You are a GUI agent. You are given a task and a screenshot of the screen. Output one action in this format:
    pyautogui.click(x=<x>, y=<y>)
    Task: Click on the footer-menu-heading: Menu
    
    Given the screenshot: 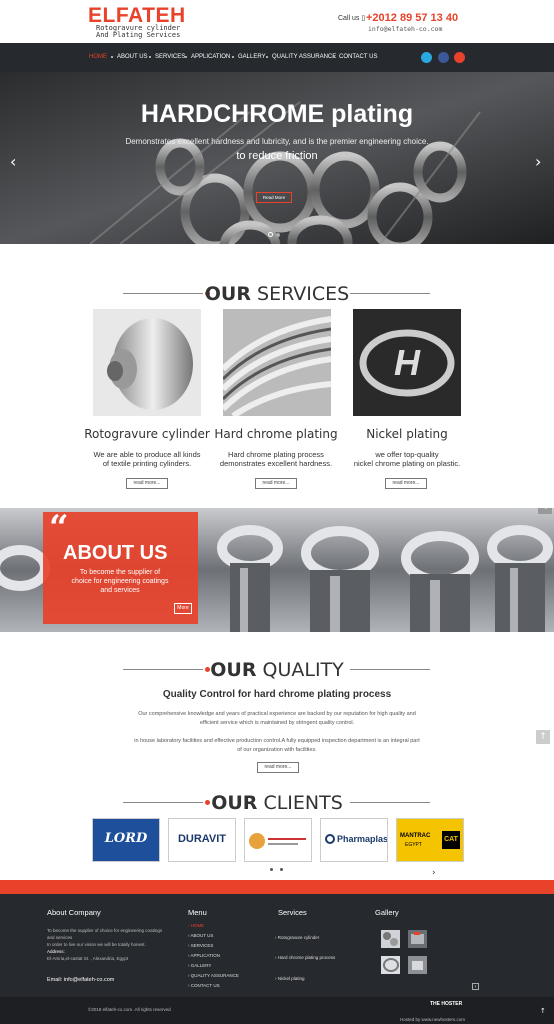 What is the action you would take?
    pyautogui.click(x=197, y=912)
    